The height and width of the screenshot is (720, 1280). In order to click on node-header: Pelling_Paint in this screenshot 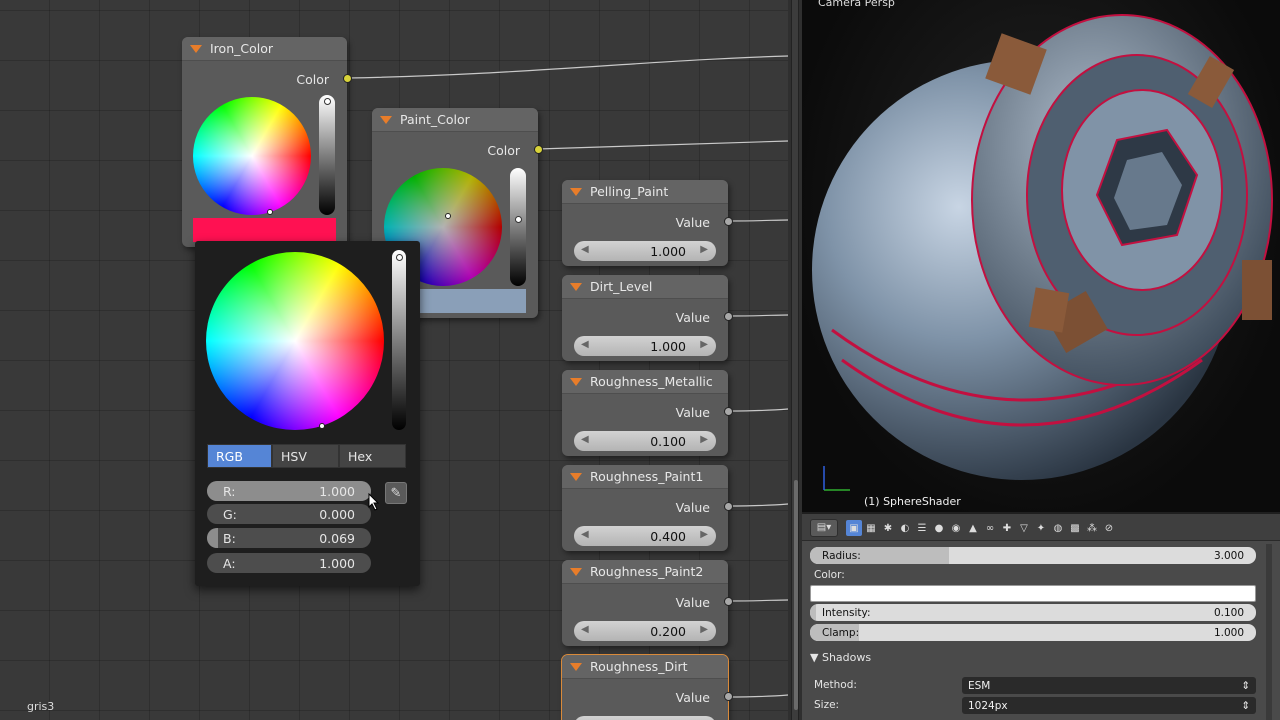, I will do `click(645, 192)`.